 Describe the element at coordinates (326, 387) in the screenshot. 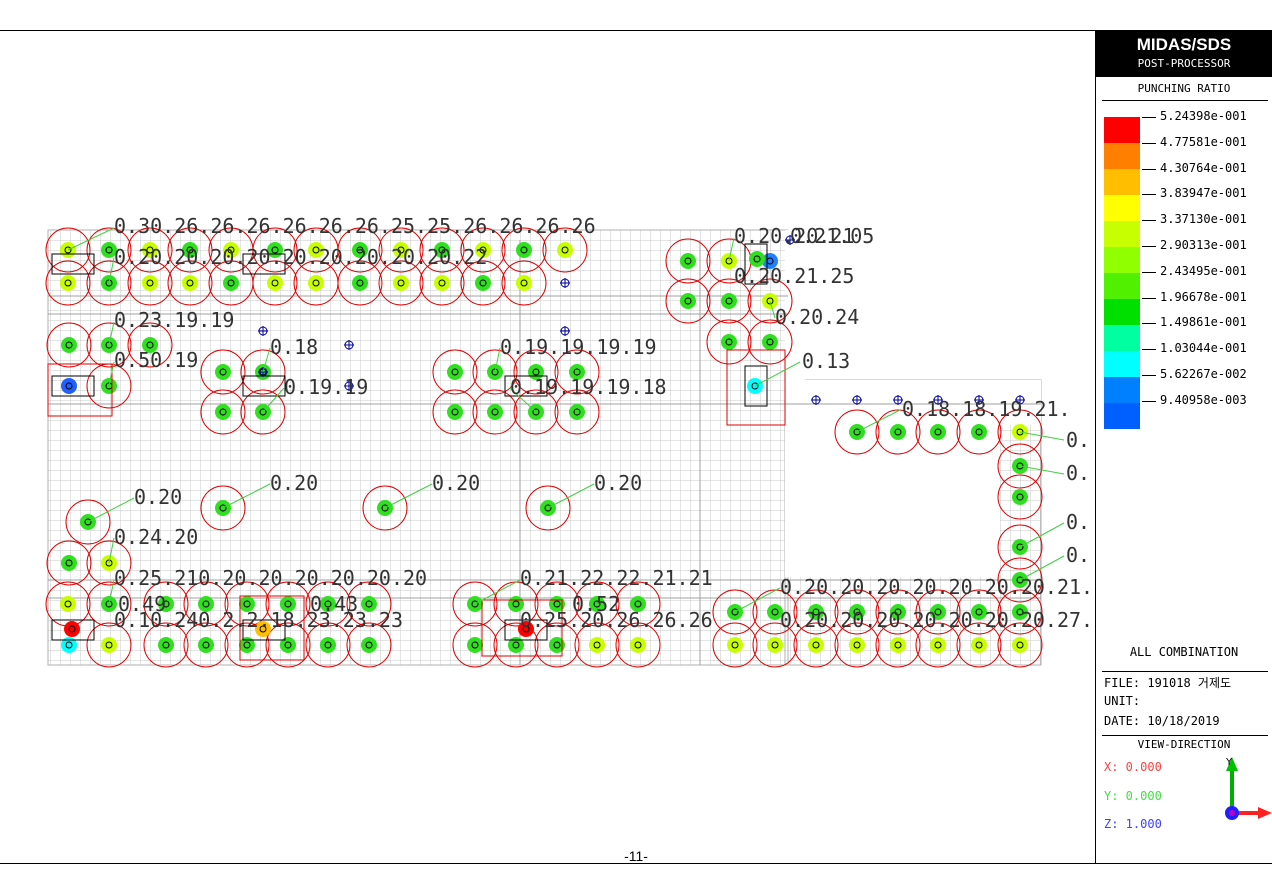

I see `ratio-label: 0.19.19` at that location.